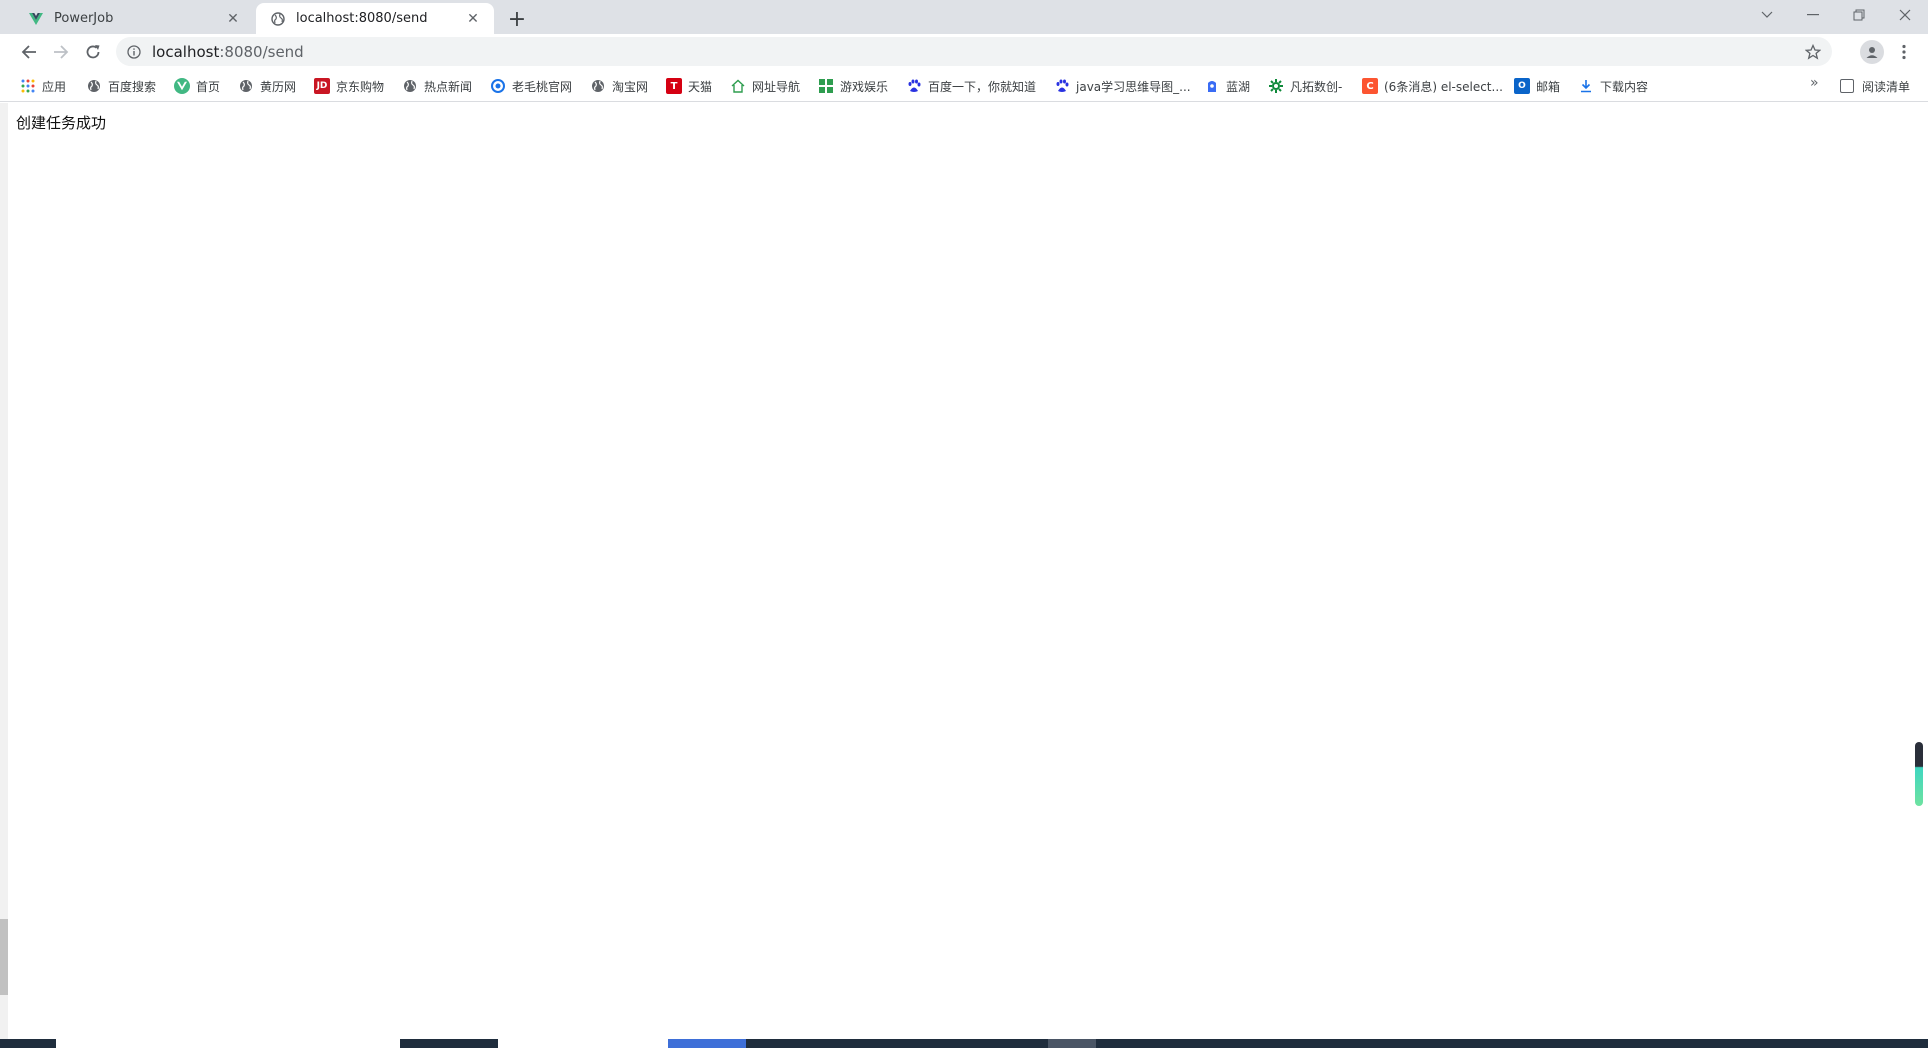 The width and height of the screenshot is (1928, 1048). What do you see at coordinates (278, 86) in the screenshot?
I see `bookmark-label: 黄历网` at bounding box center [278, 86].